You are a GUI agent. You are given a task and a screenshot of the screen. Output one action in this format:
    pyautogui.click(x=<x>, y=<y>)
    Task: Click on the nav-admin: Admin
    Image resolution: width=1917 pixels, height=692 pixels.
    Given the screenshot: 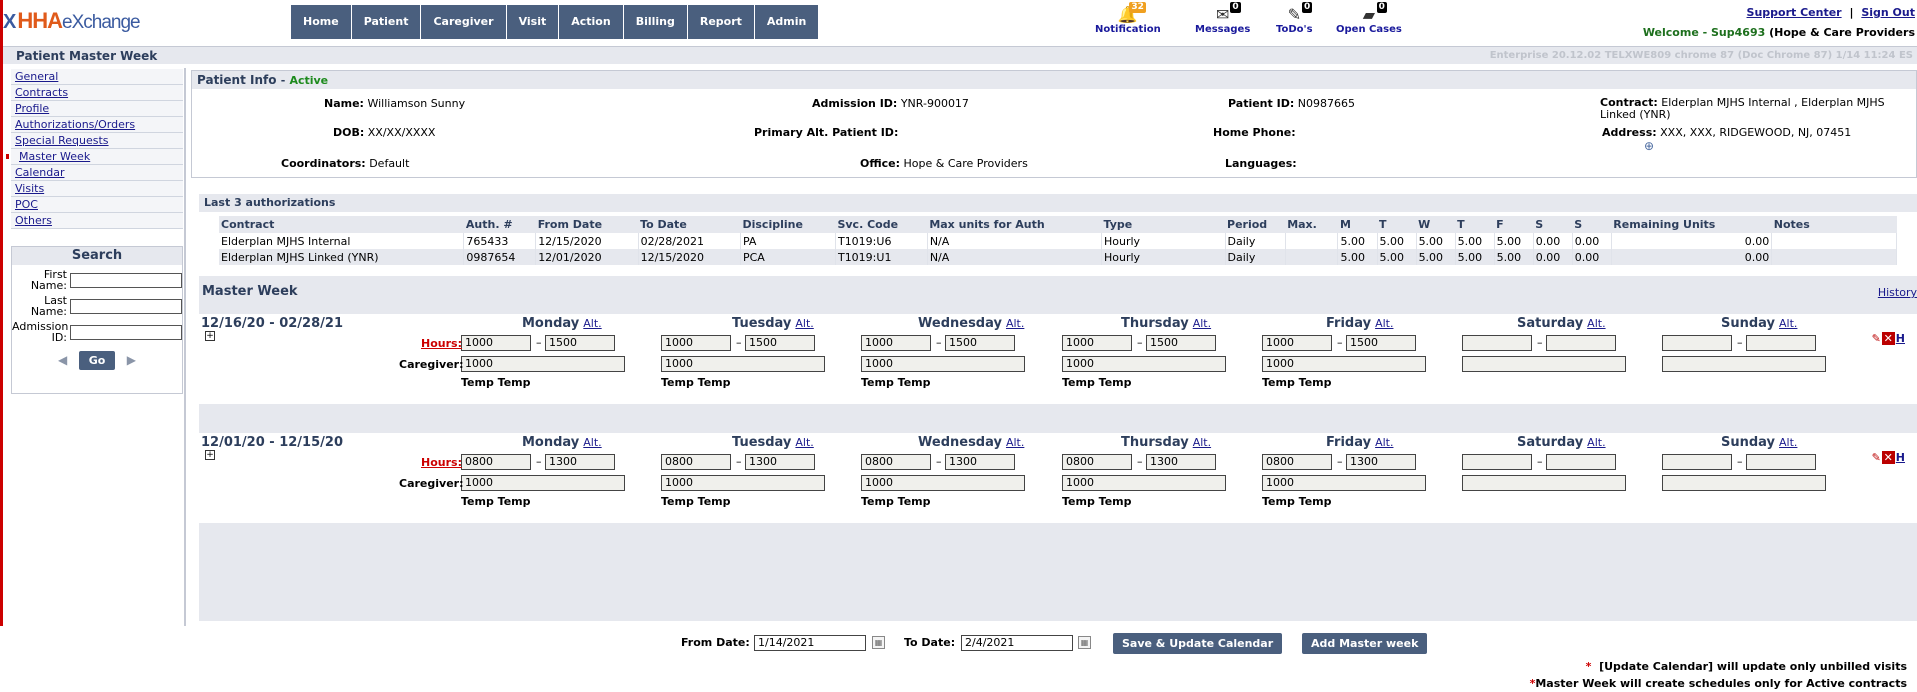 What is the action you would take?
    pyautogui.click(x=787, y=22)
    